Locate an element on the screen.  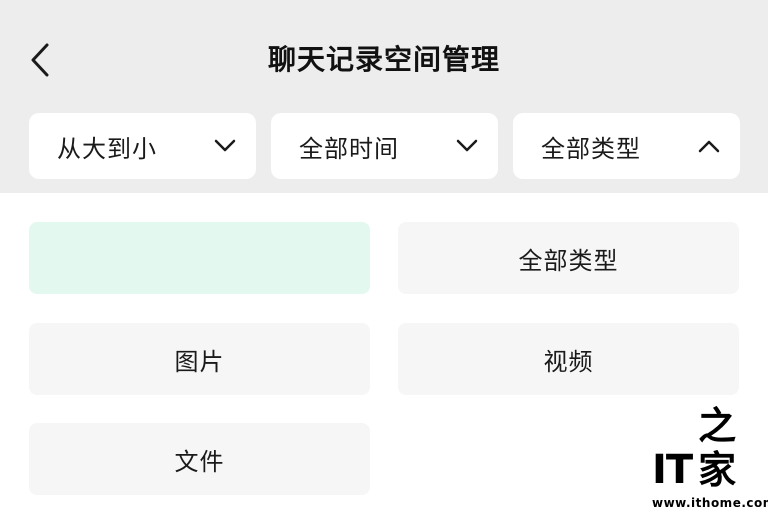
logo-text: IT is located at coordinates (672, 470).